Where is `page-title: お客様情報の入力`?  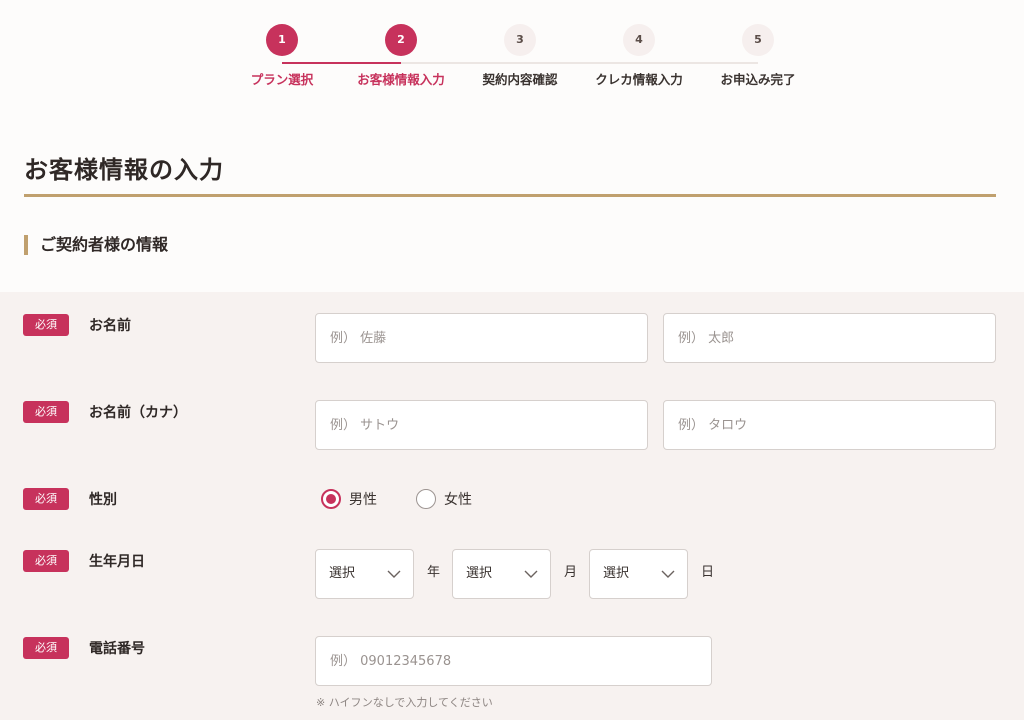
page-title: お客様情報の入力 is located at coordinates (124, 170).